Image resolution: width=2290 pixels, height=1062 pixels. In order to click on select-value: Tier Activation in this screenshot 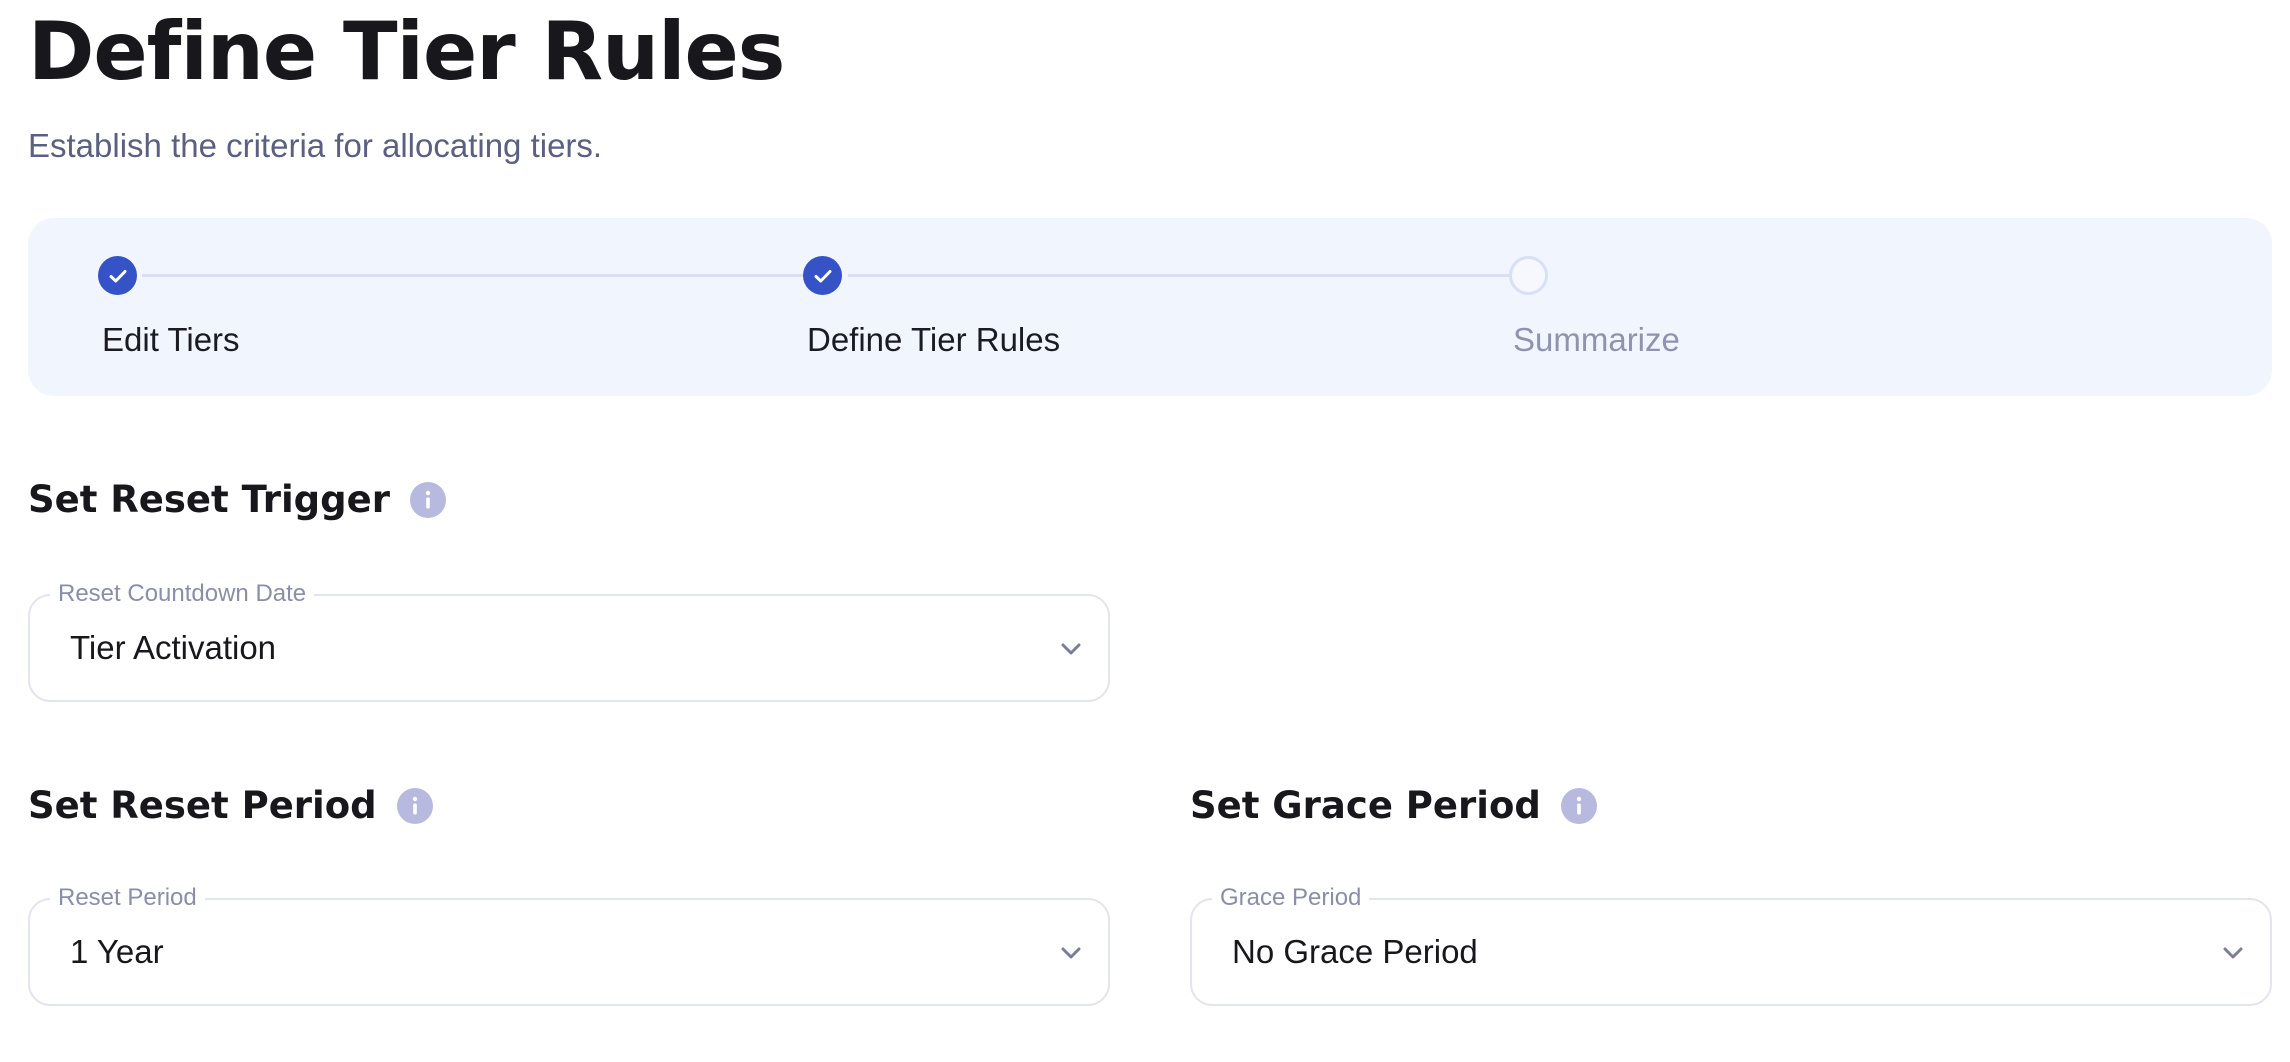, I will do `click(173, 647)`.